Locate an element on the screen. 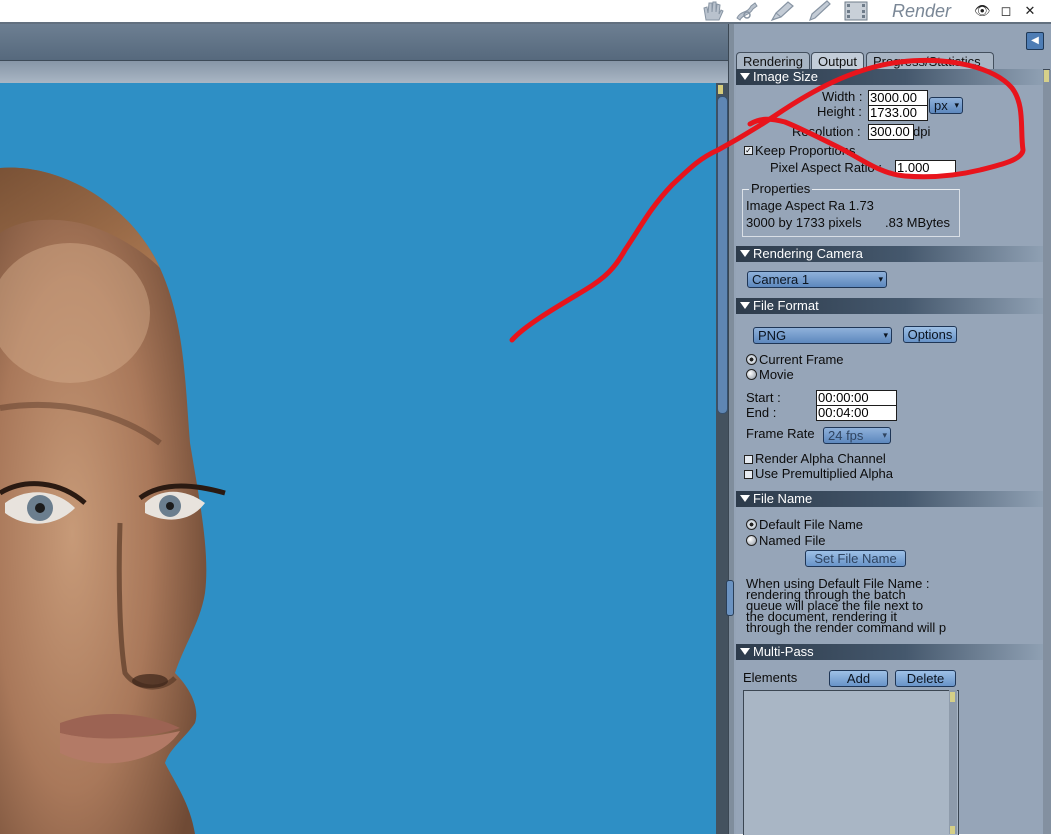  film-icon is located at coordinates (856, 11).